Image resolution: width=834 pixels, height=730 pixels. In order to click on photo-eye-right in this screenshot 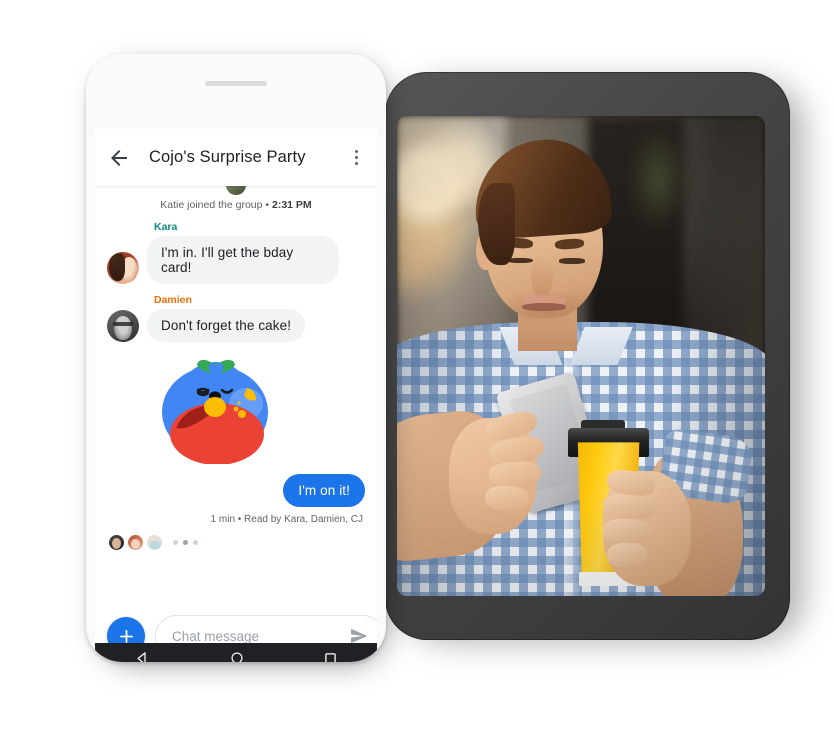, I will do `click(571, 261)`.